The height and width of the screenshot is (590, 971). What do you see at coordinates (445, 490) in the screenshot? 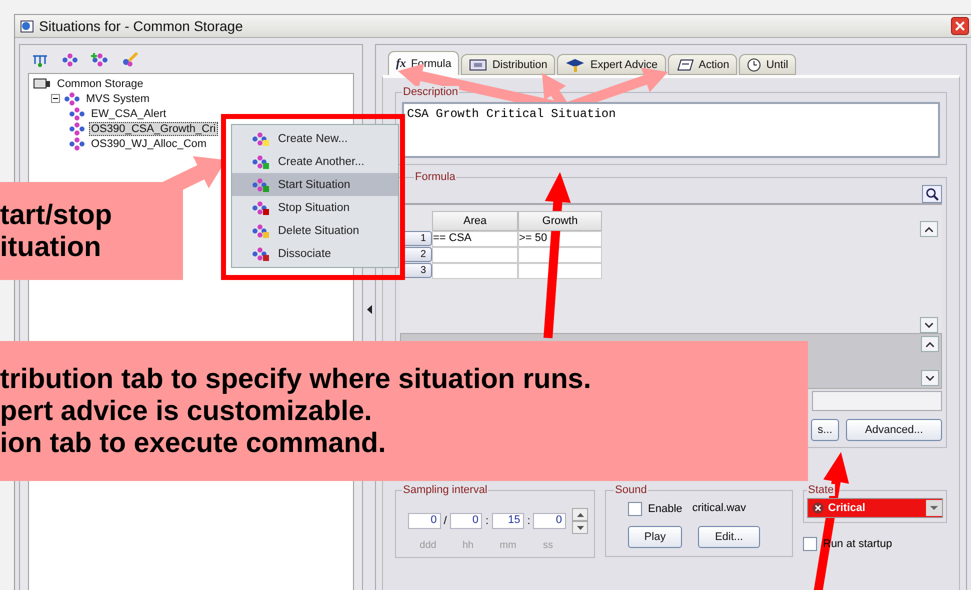
I see `group-label: Sampling interval` at bounding box center [445, 490].